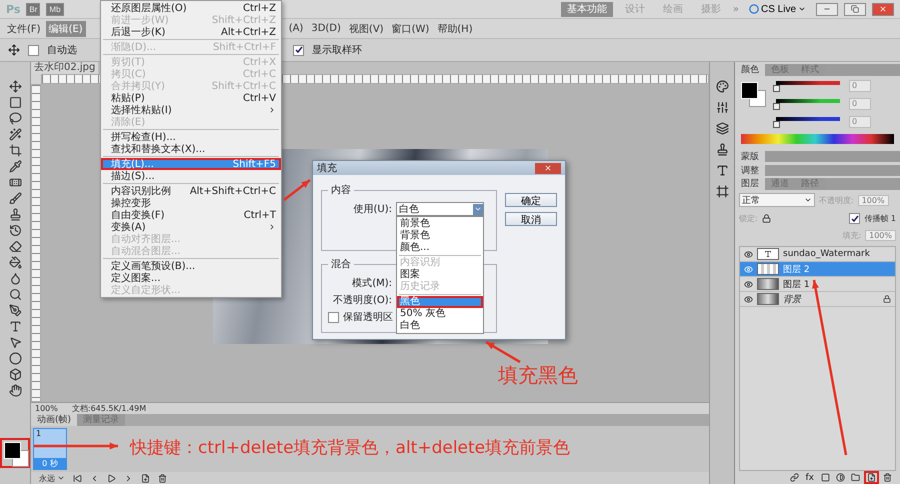 This screenshot has height=484, width=900. I want to click on bandage-tool-icon, so click(15, 182).